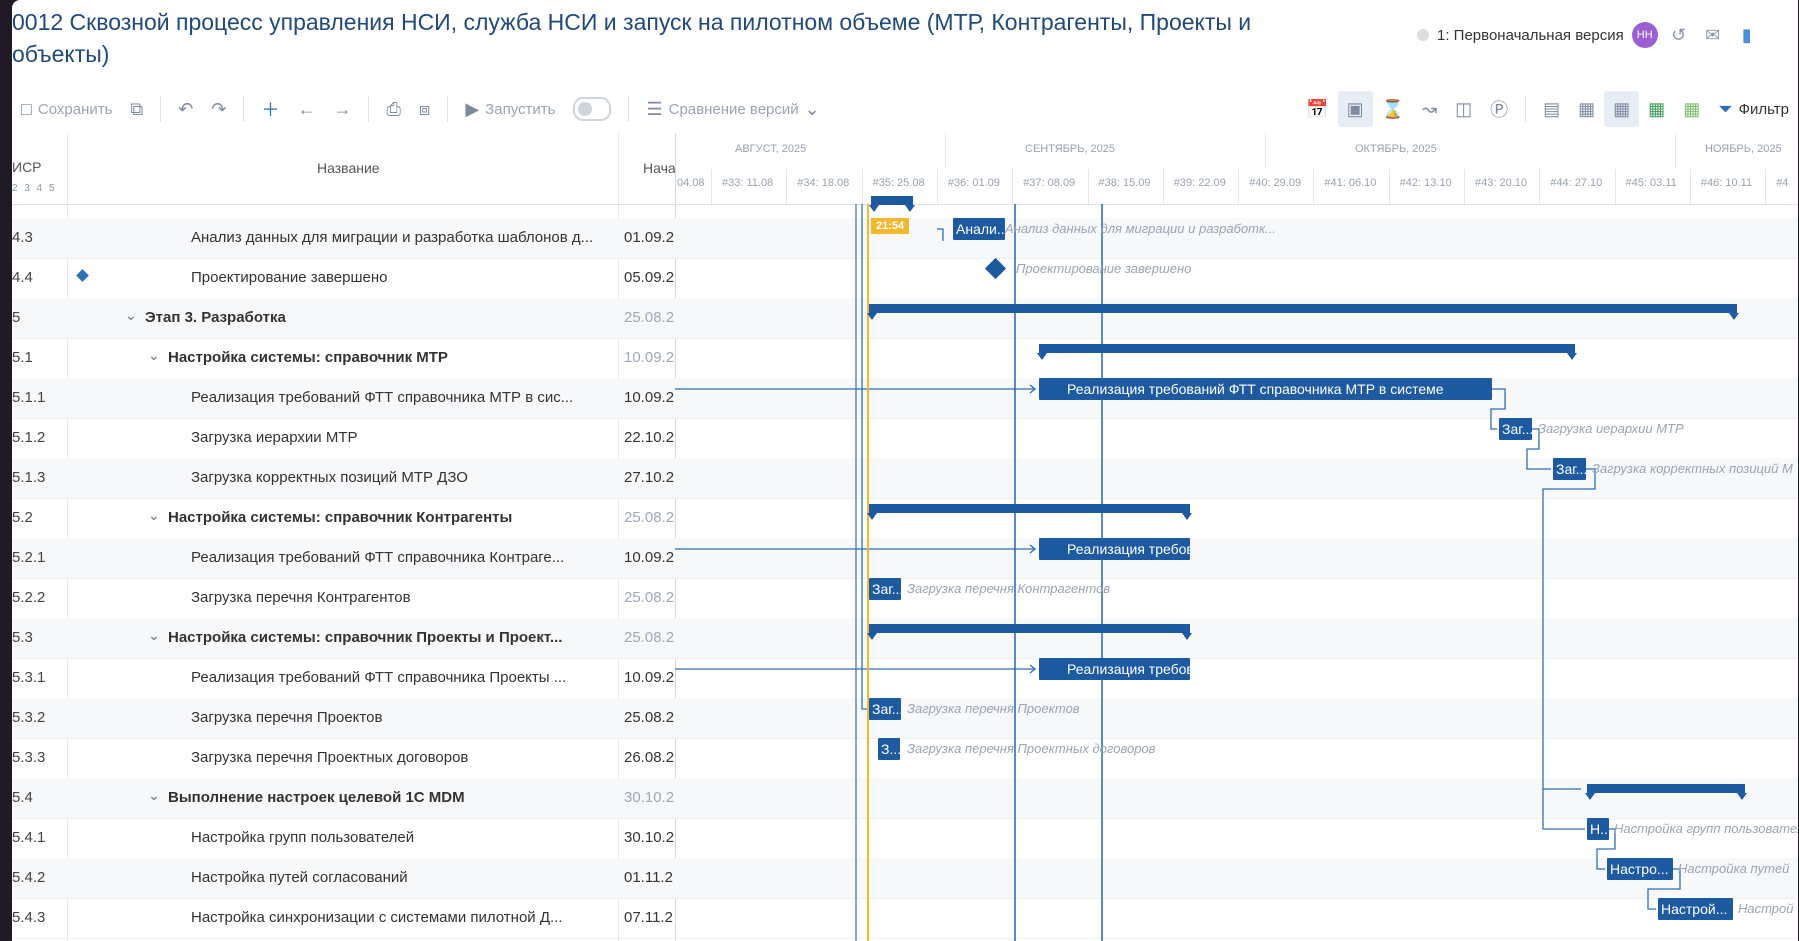 The width and height of the screenshot is (1799, 941). What do you see at coordinates (1713, 35) in the screenshot?
I see `mail-icon: ✉` at bounding box center [1713, 35].